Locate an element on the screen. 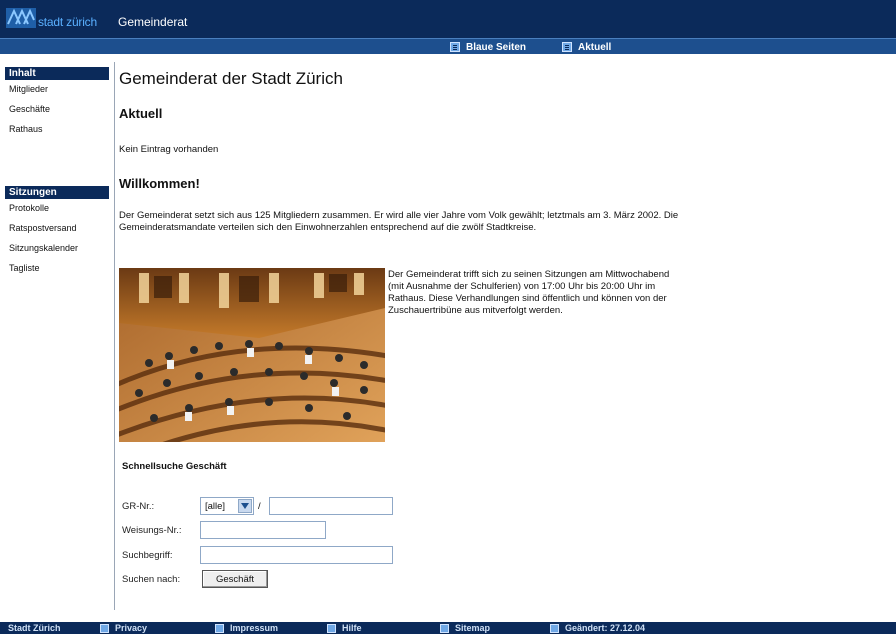  footer-label: Hilfe is located at coordinates (352, 628).